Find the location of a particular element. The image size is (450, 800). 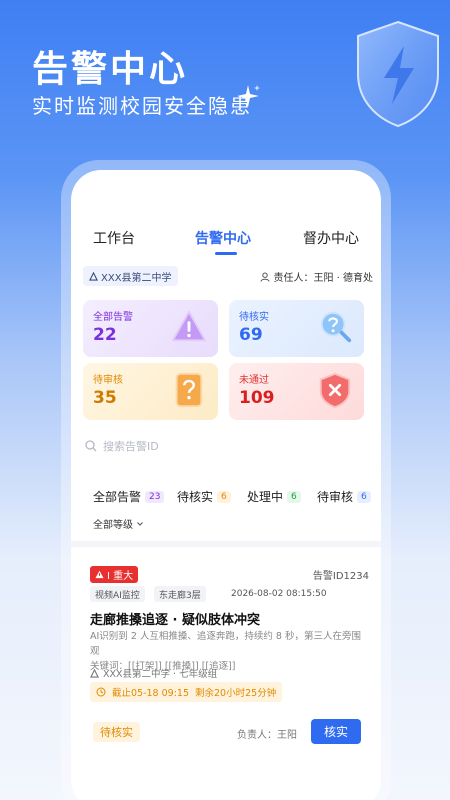

tab-supervision-center: 督办中心 is located at coordinates (331, 238).